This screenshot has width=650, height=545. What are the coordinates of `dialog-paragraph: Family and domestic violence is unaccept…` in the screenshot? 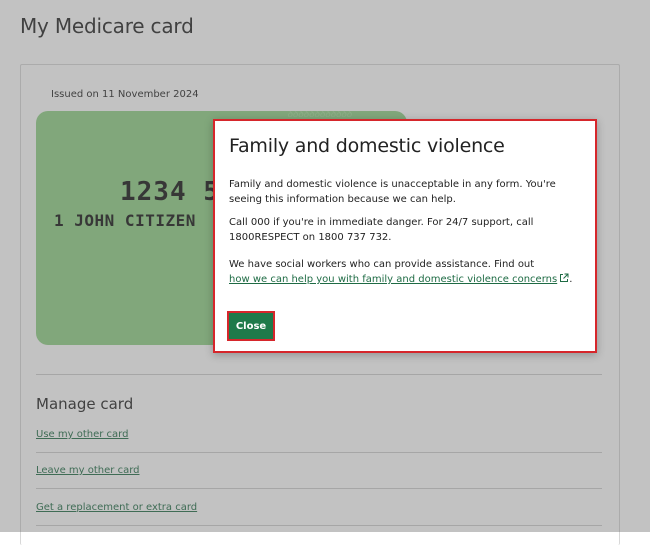 It's located at (392, 192).